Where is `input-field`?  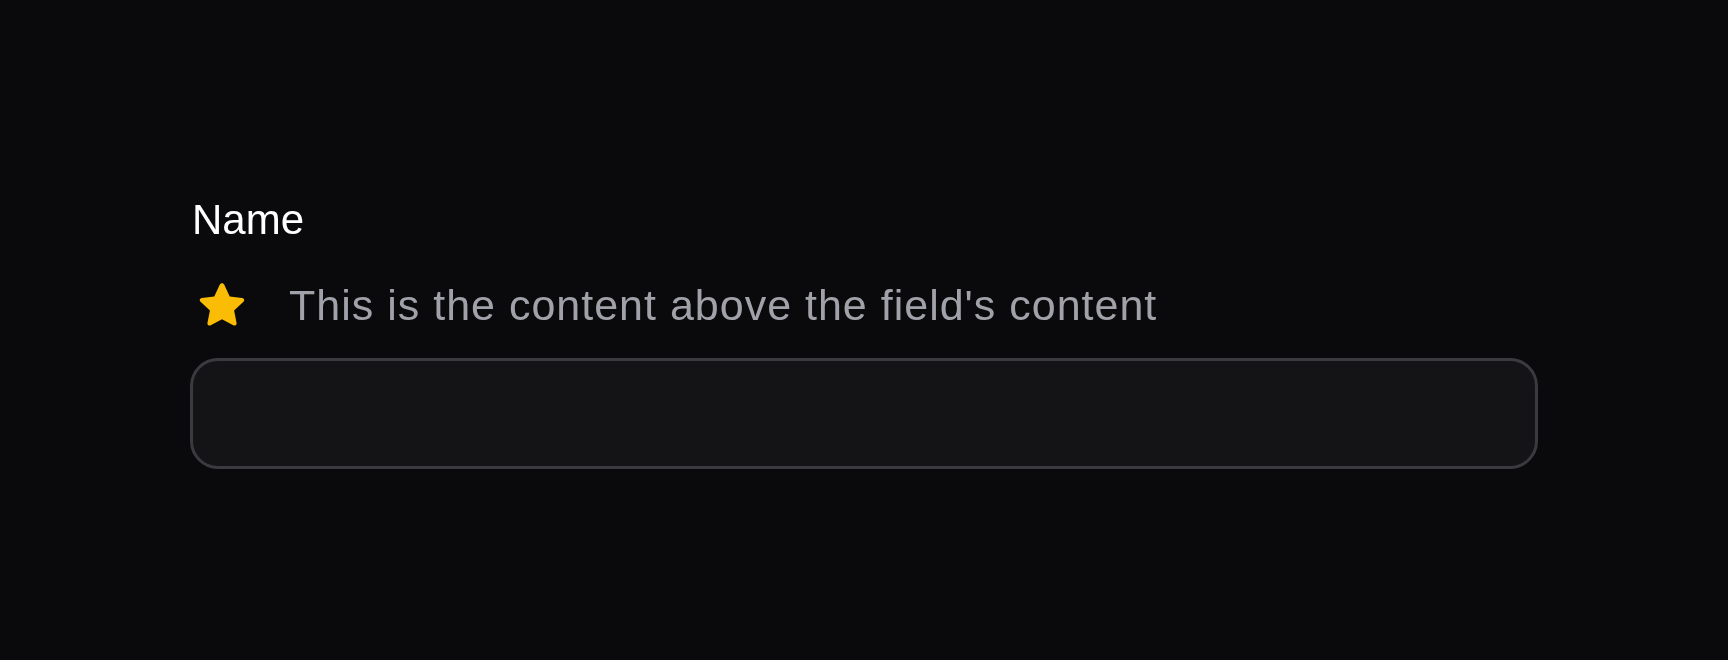
input-field is located at coordinates (864, 413).